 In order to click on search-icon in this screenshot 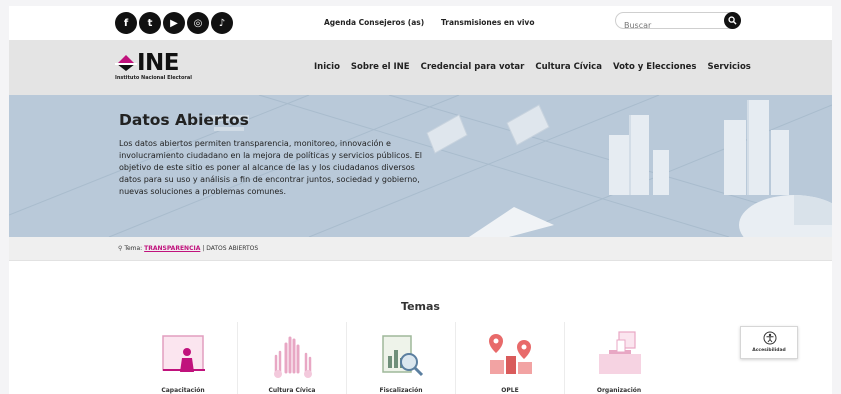, I will do `click(732, 20)`.